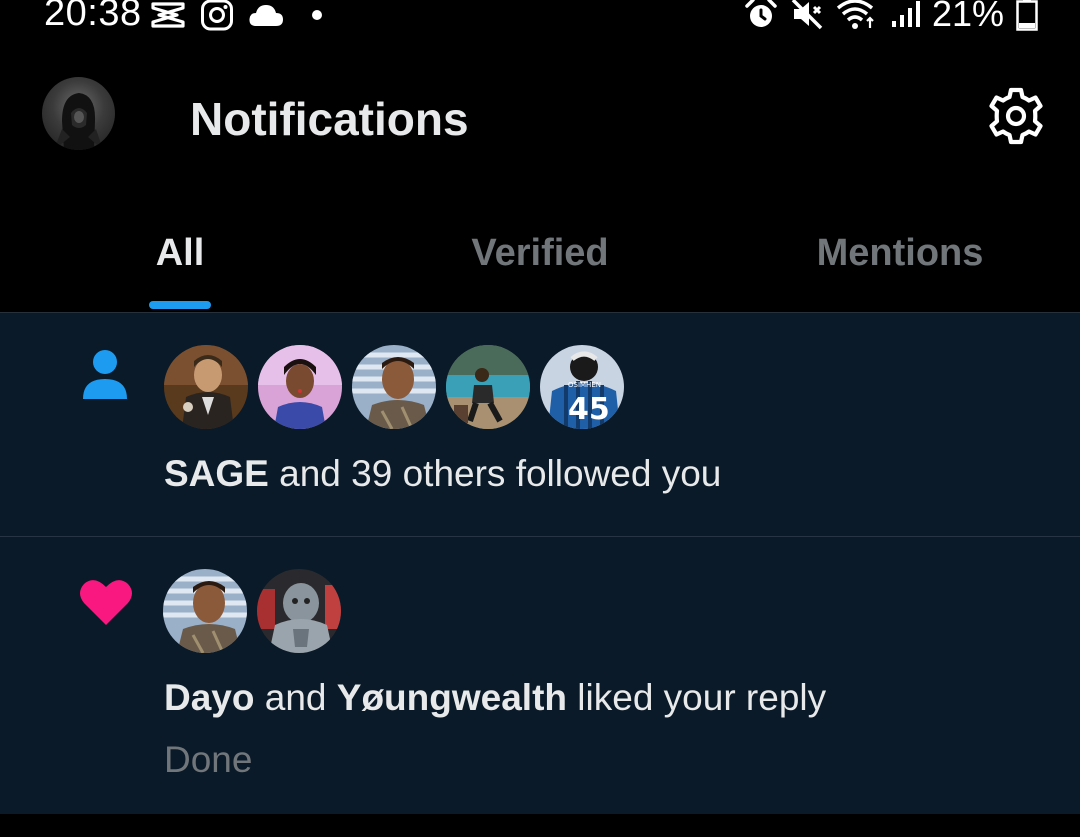 The image size is (1080, 837). What do you see at coordinates (855, 14) in the screenshot?
I see `wifi-icon` at bounding box center [855, 14].